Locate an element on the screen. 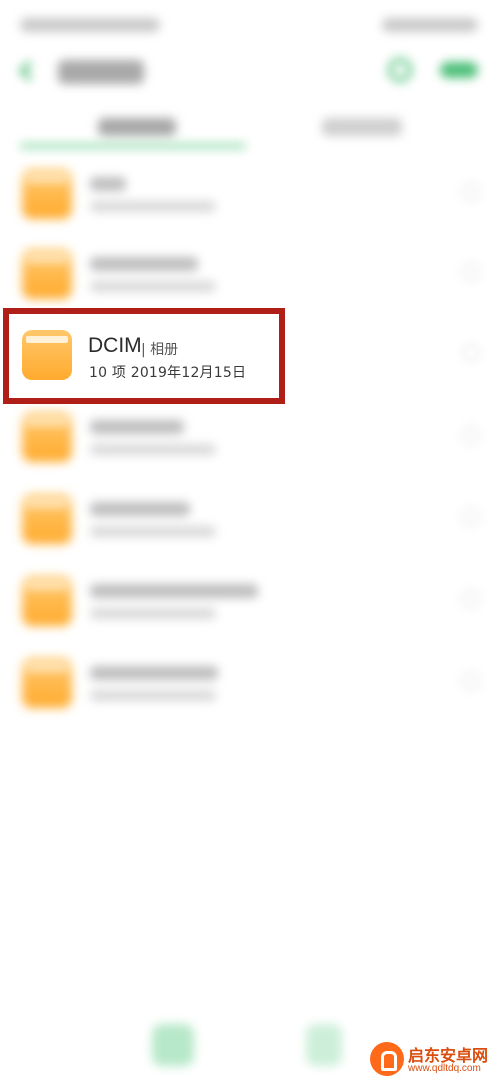  highlight-frame is located at coordinates (144, 356).